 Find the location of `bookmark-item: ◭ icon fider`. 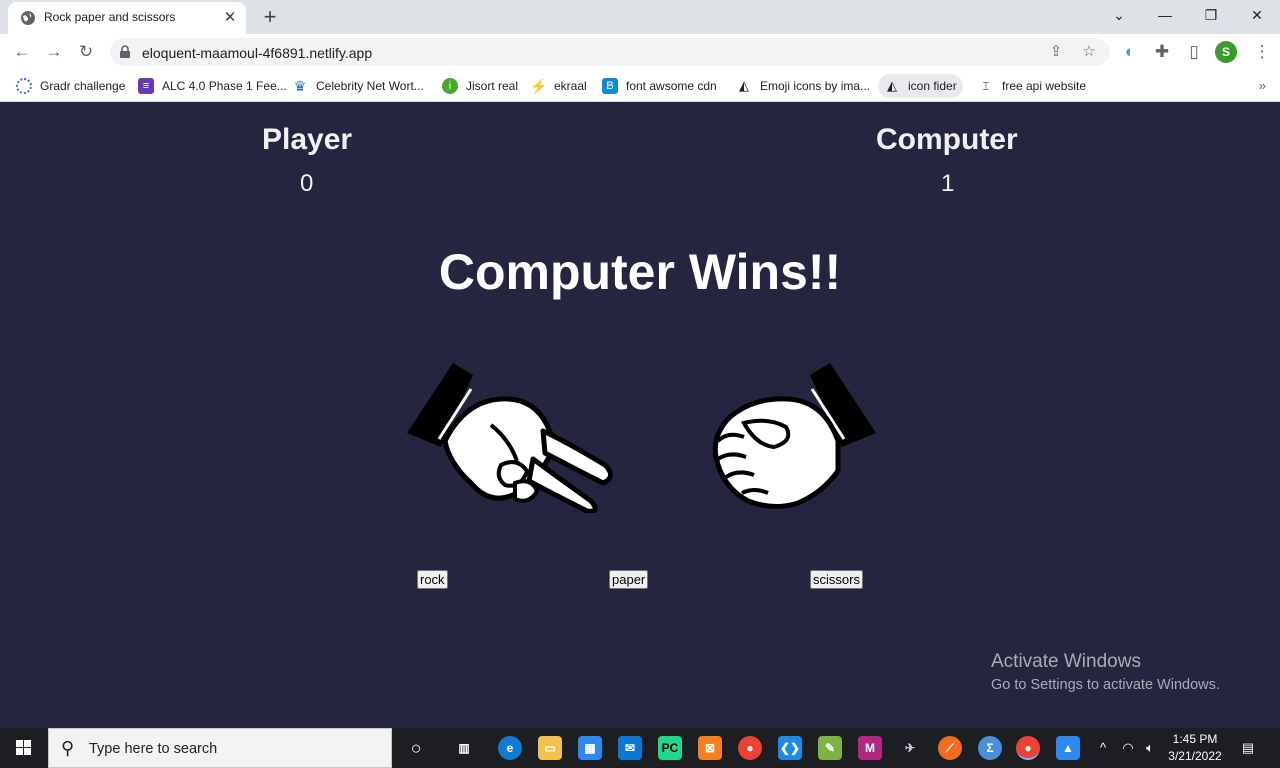

bookmark-item: ◭ icon fider is located at coordinates (920, 86).